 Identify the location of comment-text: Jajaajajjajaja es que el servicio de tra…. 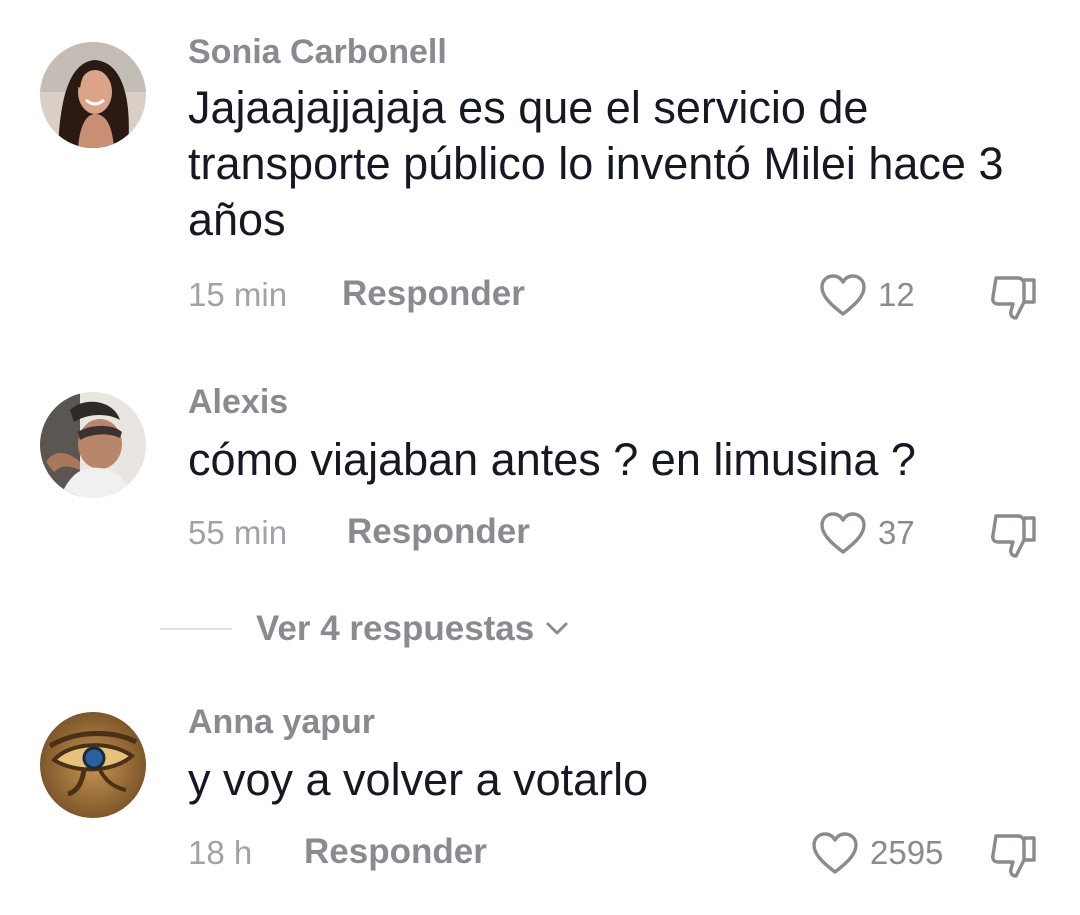
(596, 163).